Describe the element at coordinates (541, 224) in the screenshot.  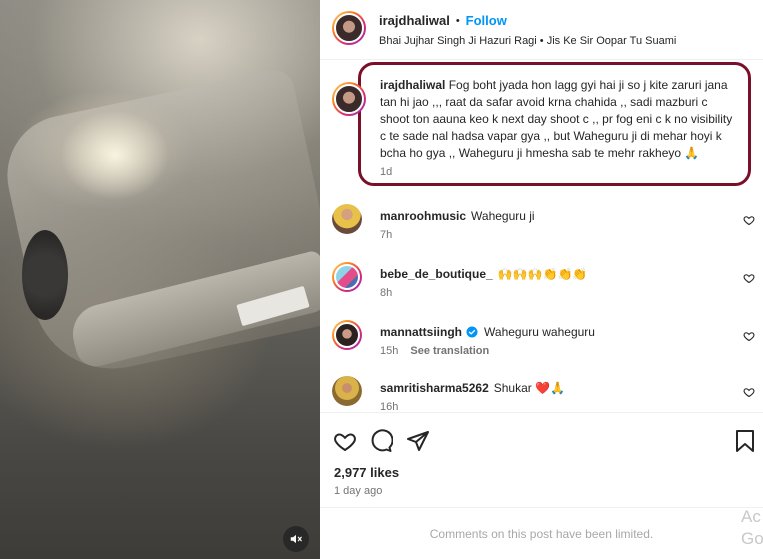
I see `comment-item: manroohmusic Waheguru ji 7h` at that location.